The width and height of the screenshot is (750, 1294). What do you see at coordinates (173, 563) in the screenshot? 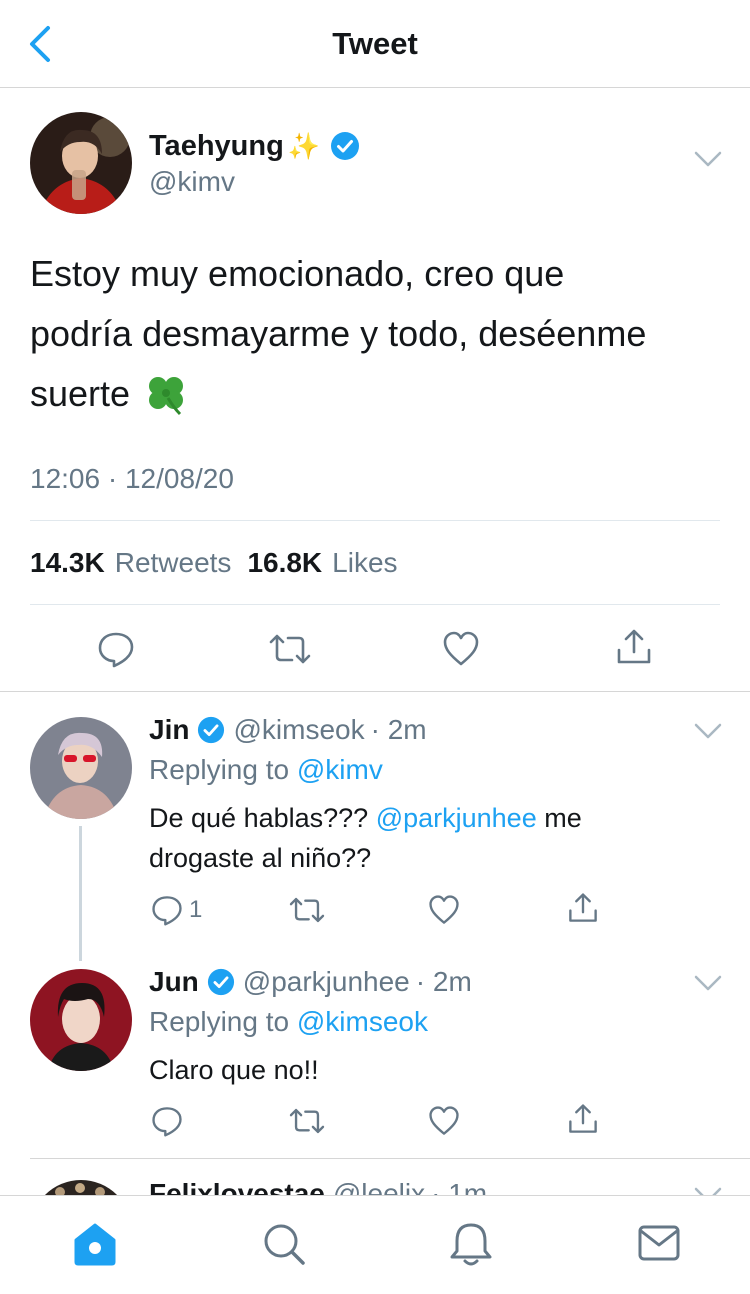
I see `retweets-label: Retweets` at bounding box center [173, 563].